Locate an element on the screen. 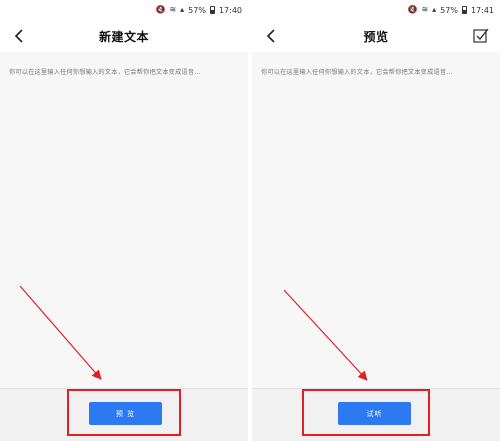  listen-button: 试听 is located at coordinates (374, 413).